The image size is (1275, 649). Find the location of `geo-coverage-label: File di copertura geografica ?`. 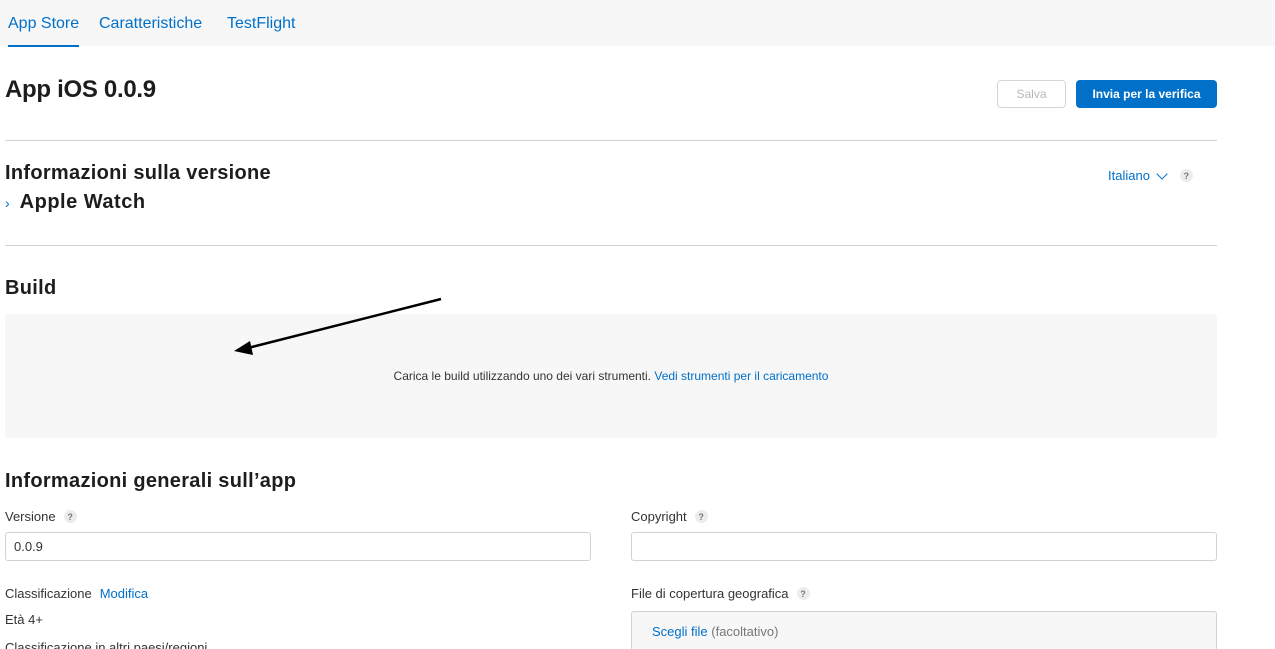

geo-coverage-label: File di copertura geografica ? is located at coordinates (720, 593).